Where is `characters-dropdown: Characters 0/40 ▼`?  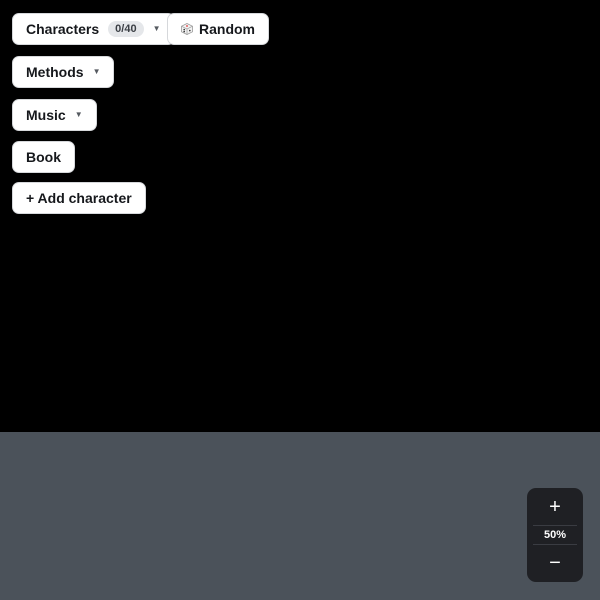
characters-dropdown: Characters 0/40 ▼ is located at coordinates (93, 29).